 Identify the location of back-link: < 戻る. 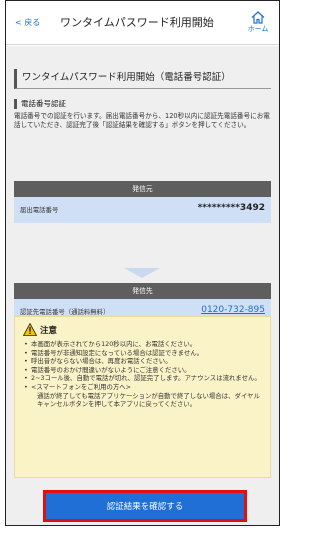
(27, 22).